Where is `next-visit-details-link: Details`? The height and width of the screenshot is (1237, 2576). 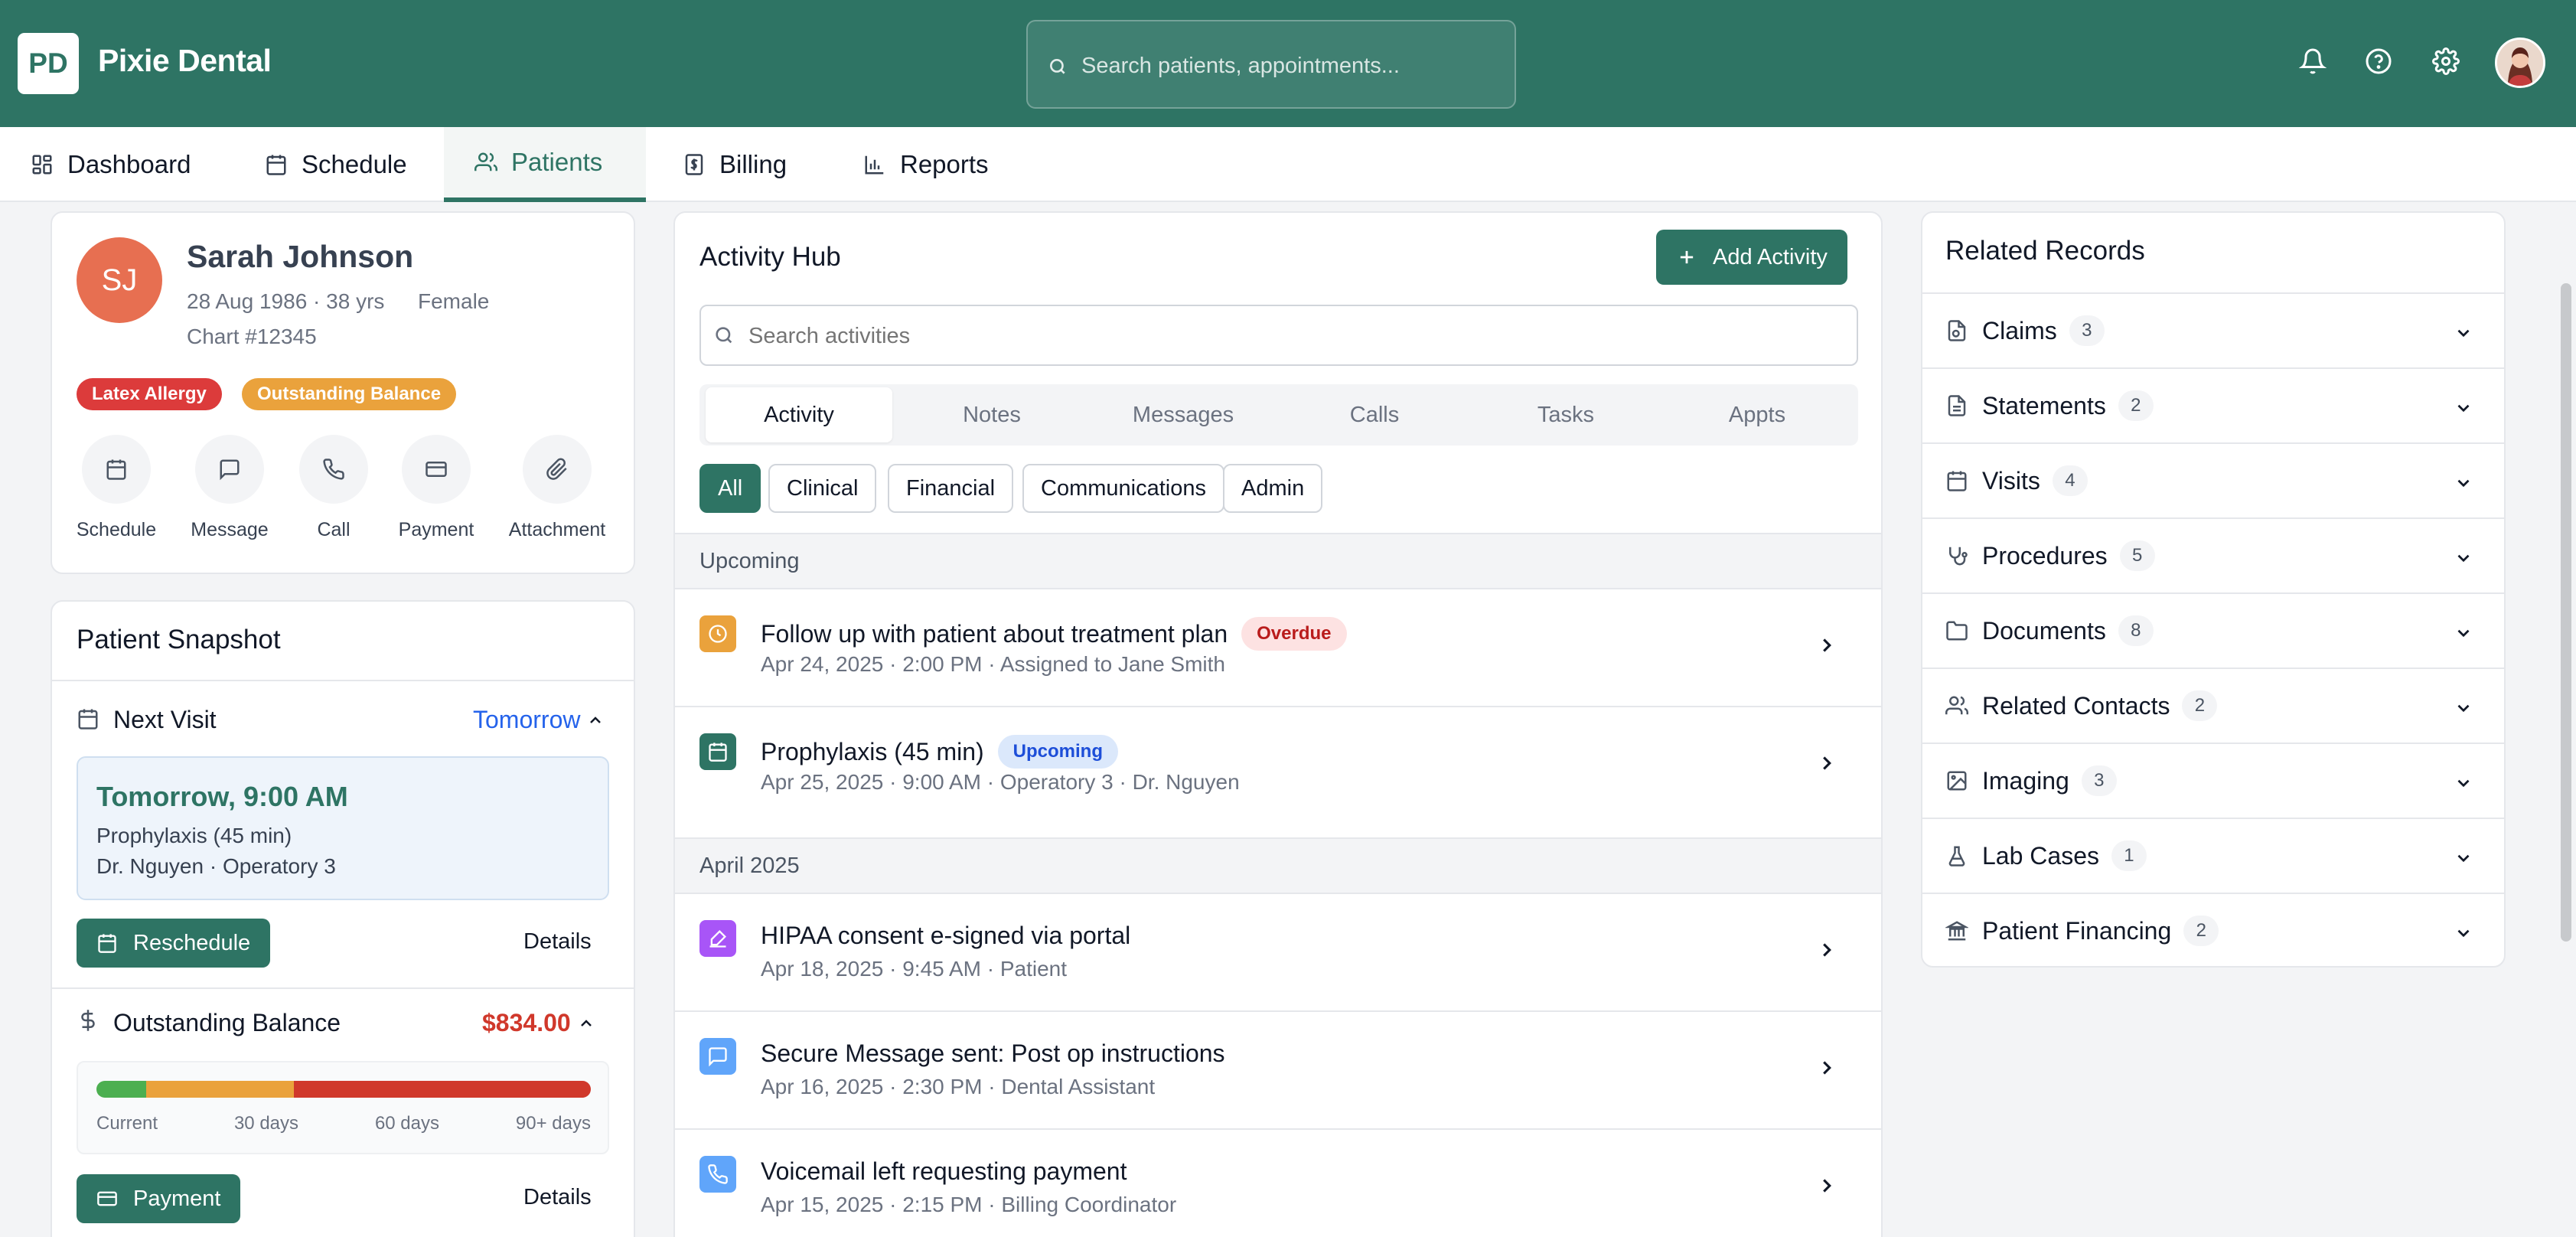
next-visit-details-link: Details is located at coordinates (557, 942).